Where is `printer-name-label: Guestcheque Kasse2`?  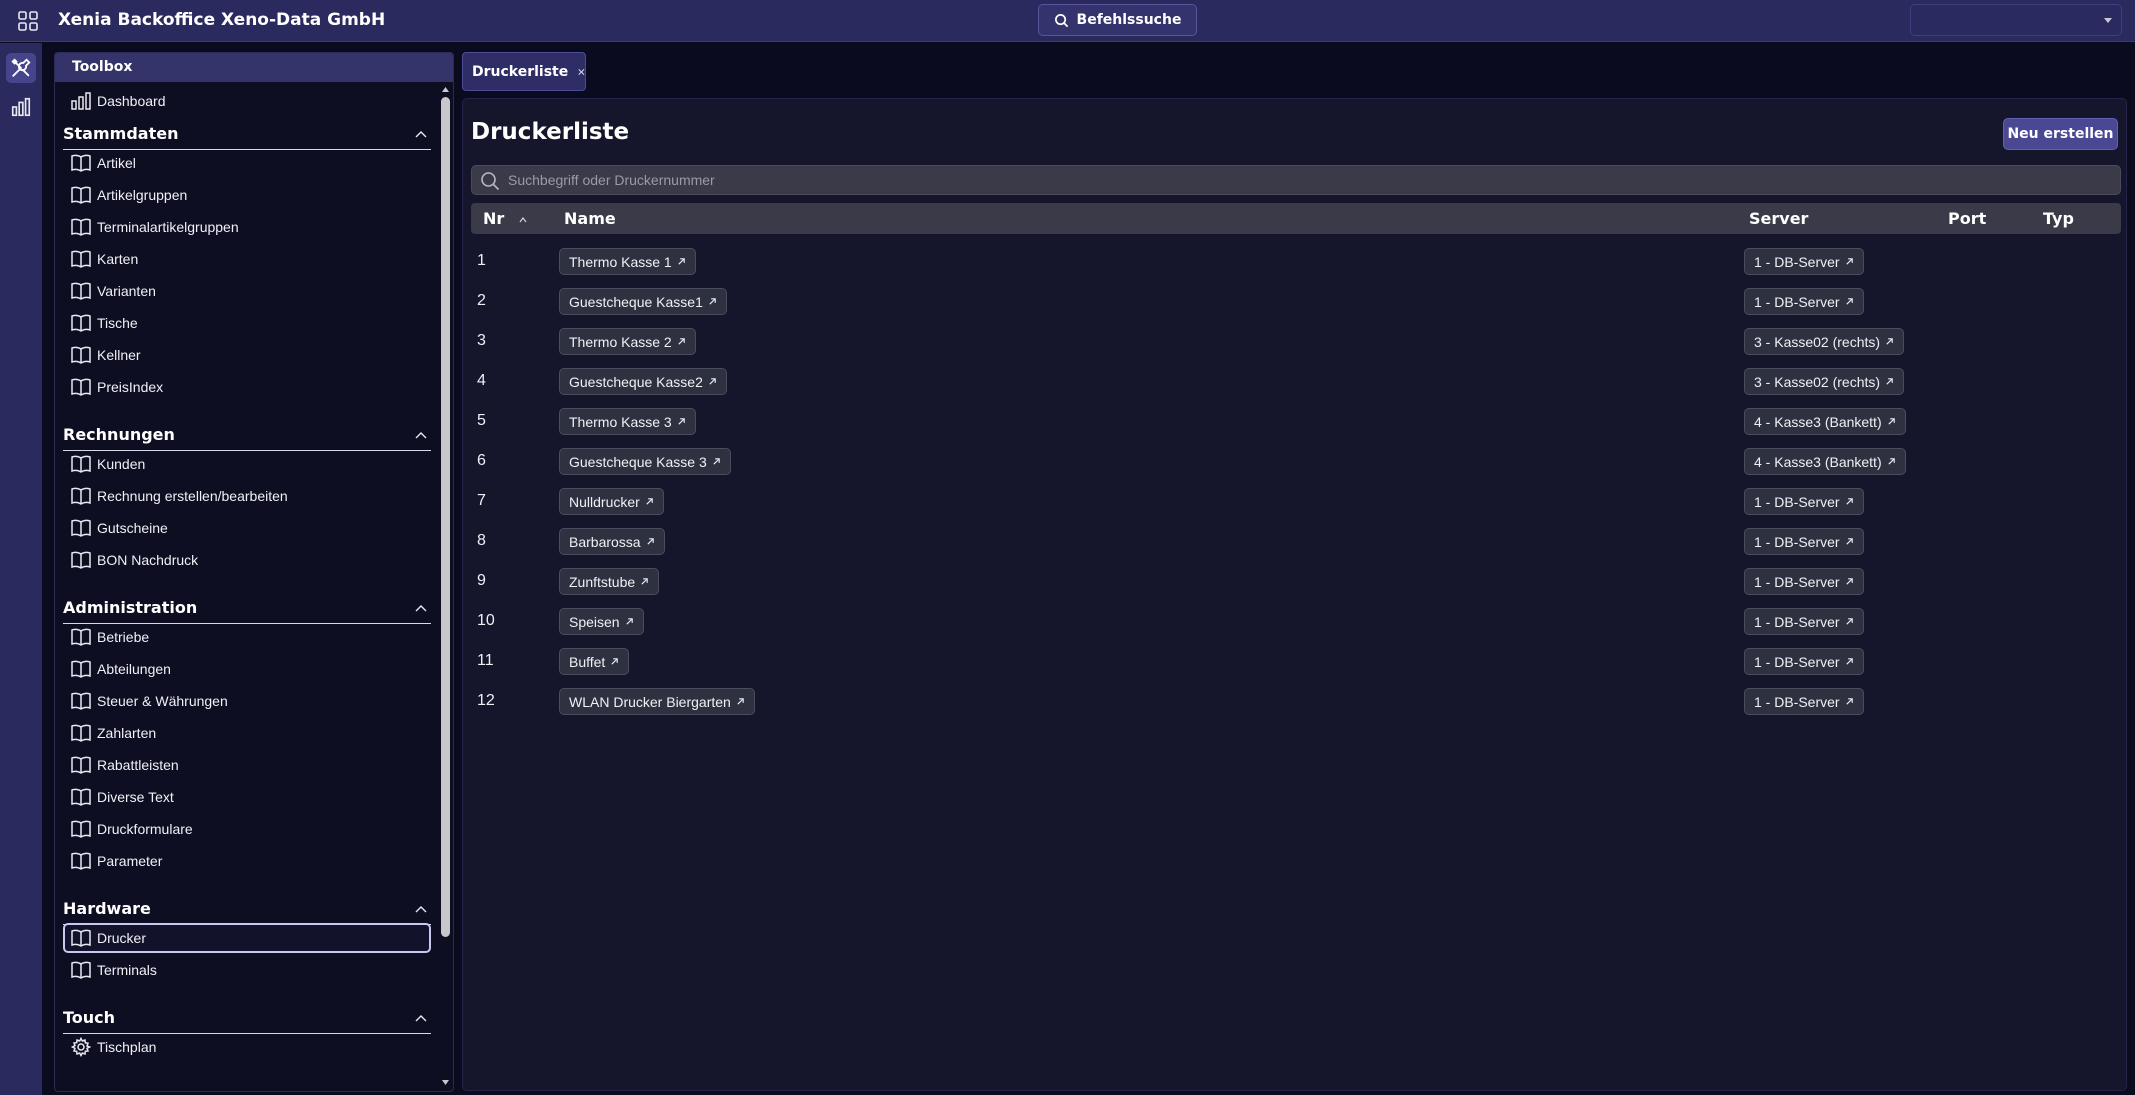
printer-name-label: Guestcheque Kasse2 is located at coordinates (636, 381).